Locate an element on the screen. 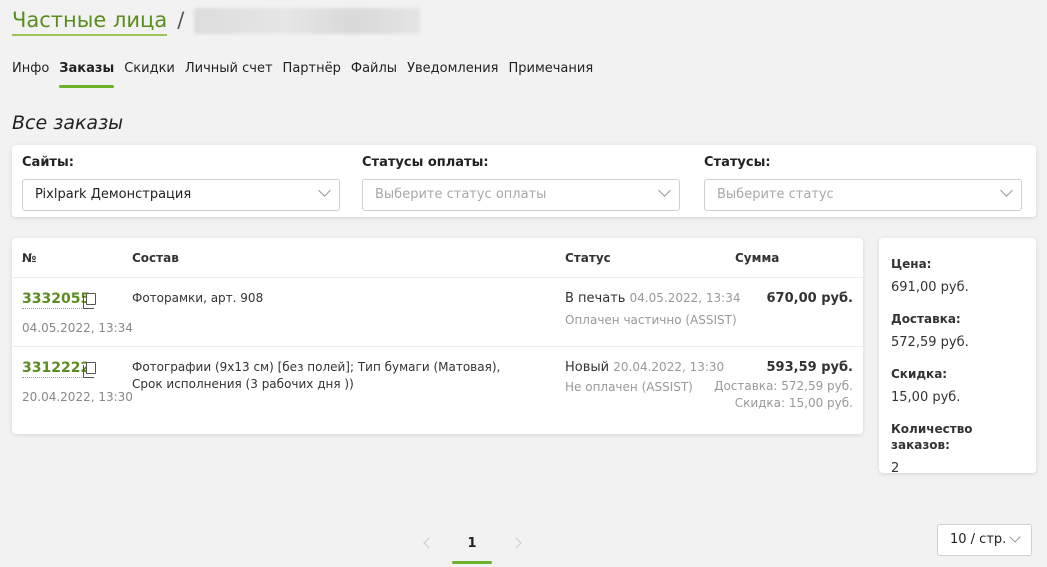 Image resolution: width=1047 pixels, height=567 pixels. summary-price: 691,00 руб. is located at coordinates (930, 287).